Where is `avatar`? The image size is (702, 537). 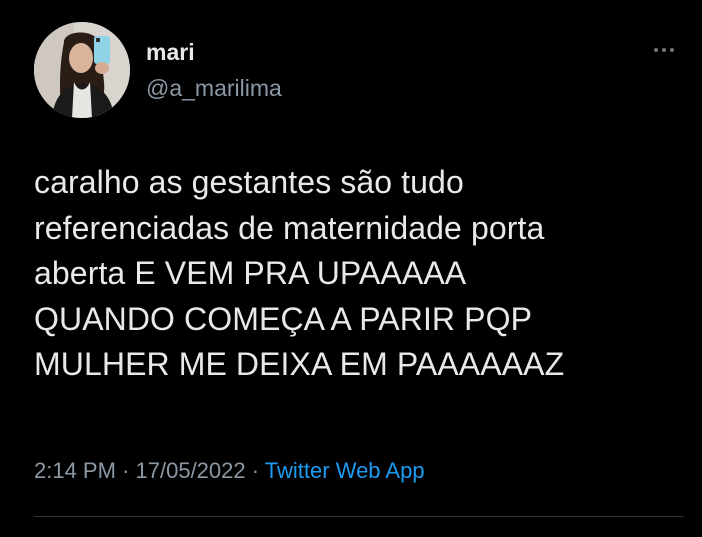 avatar is located at coordinates (82, 70).